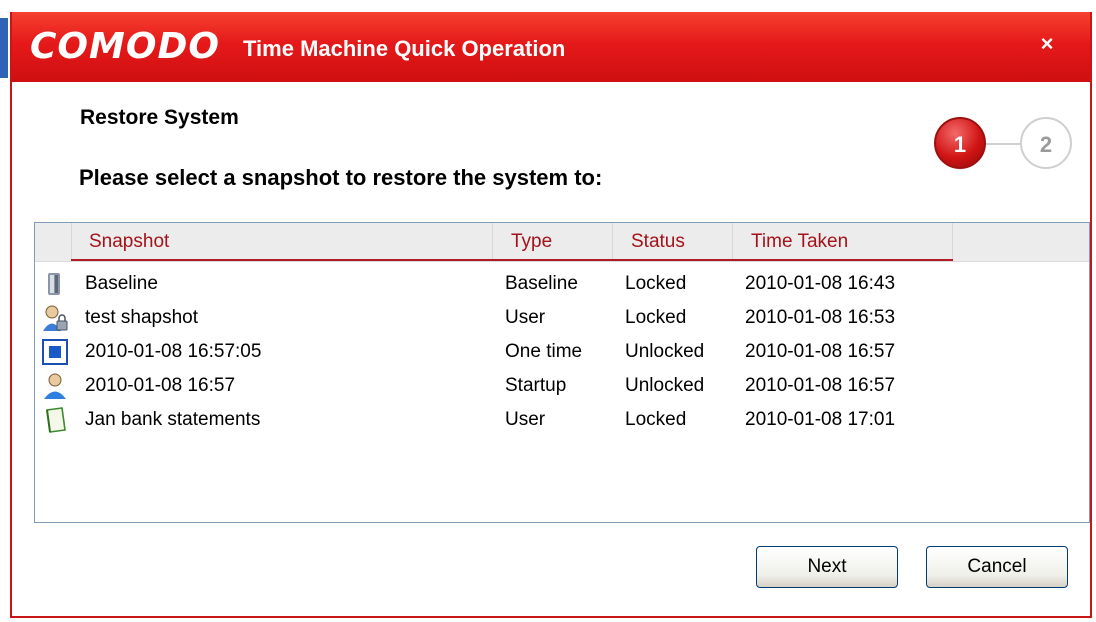  Describe the element at coordinates (404, 48) in the screenshot. I see `window-title: Time Machine Quick Operation` at that location.